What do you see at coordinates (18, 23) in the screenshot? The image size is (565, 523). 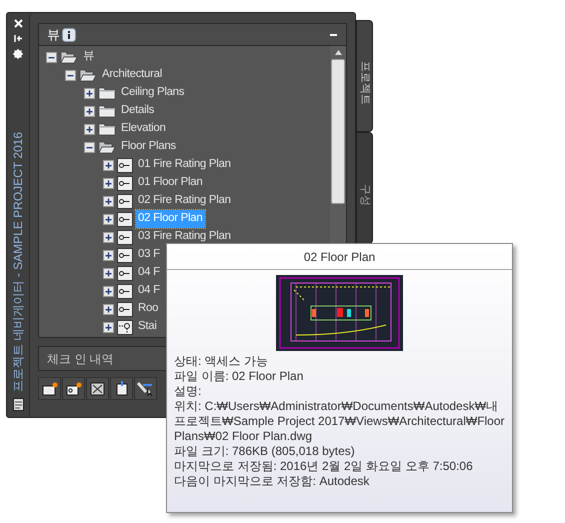 I see `close-icon` at bounding box center [18, 23].